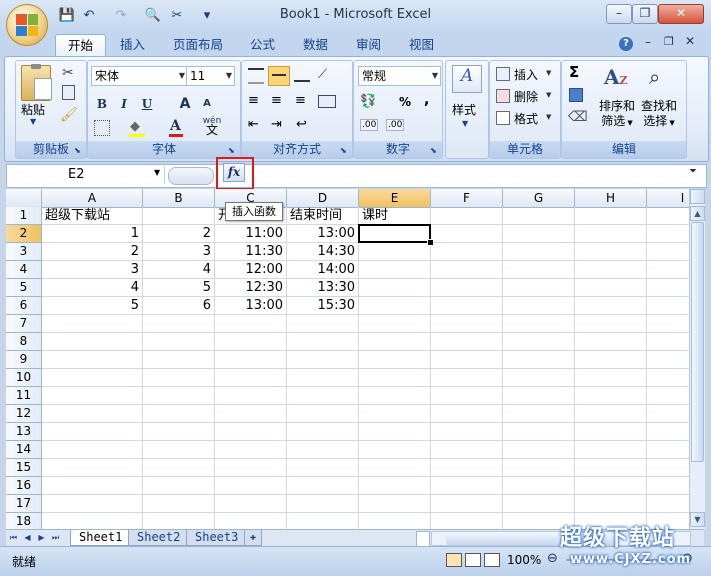 The image size is (711, 576). I want to click on tab-formulas: 公式, so click(262, 45).